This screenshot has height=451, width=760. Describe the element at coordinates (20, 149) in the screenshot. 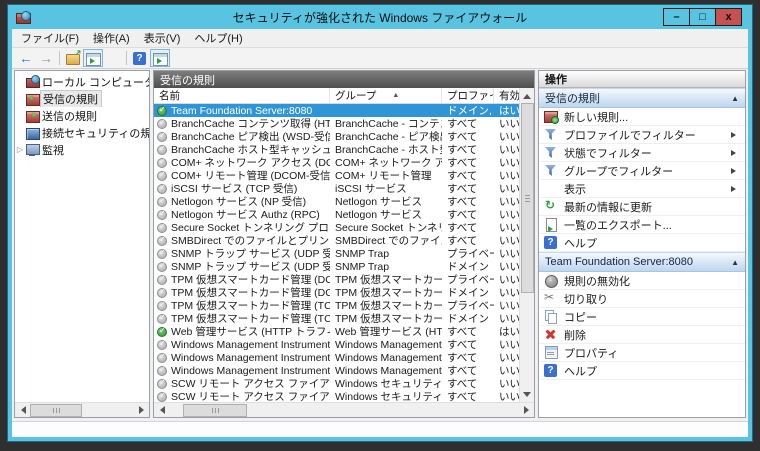

I see `expand-icon: ▷` at that location.